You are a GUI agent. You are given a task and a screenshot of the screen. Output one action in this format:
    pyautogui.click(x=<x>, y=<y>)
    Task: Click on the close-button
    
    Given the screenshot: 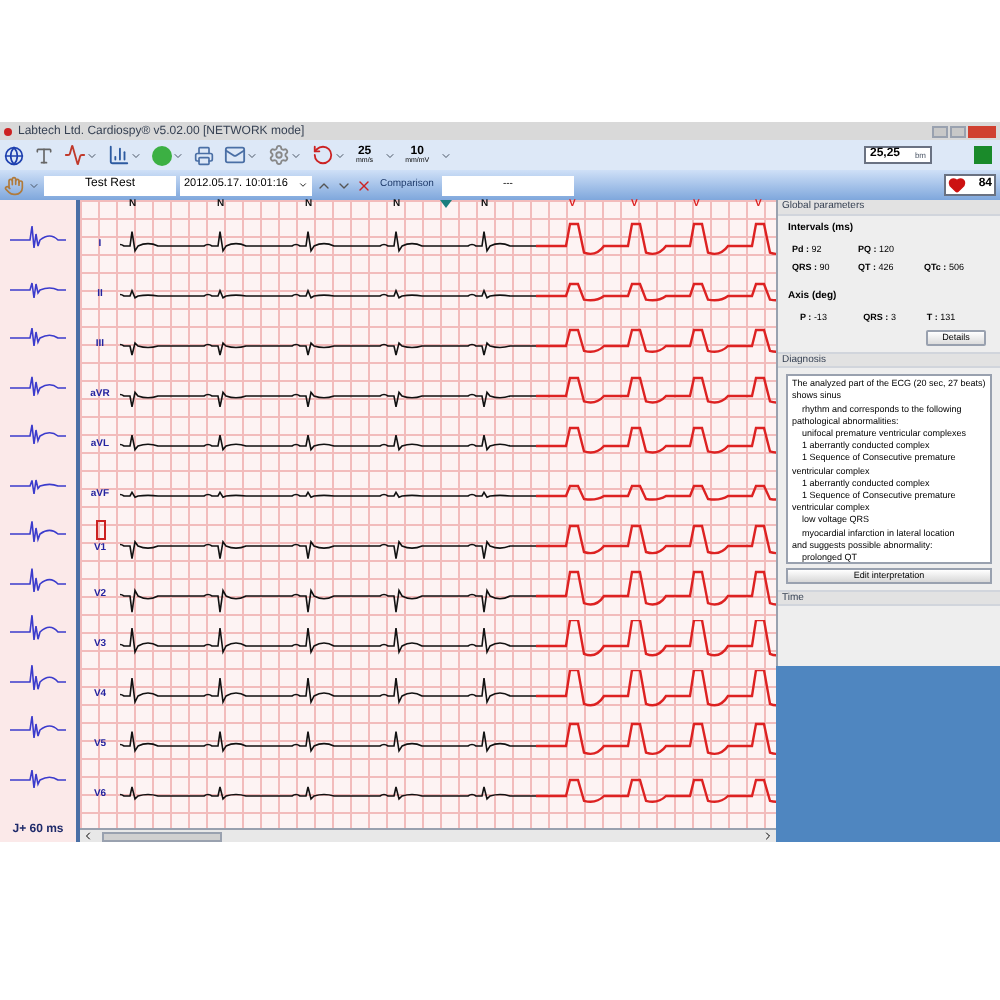 What is the action you would take?
    pyautogui.click(x=982, y=131)
    